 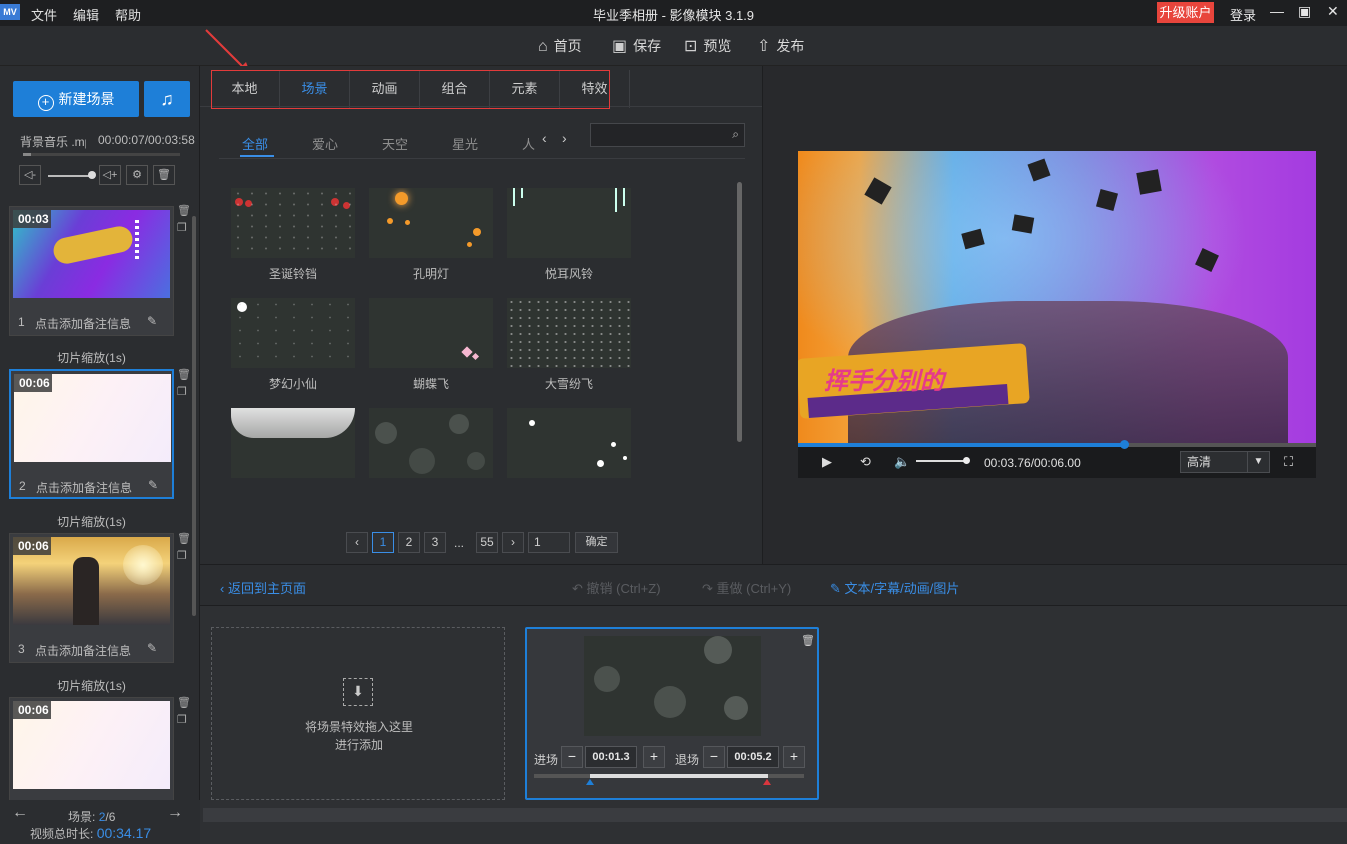 What do you see at coordinates (110, 175) in the screenshot?
I see `volume-up-icon: ◁+` at bounding box center [110, 175].